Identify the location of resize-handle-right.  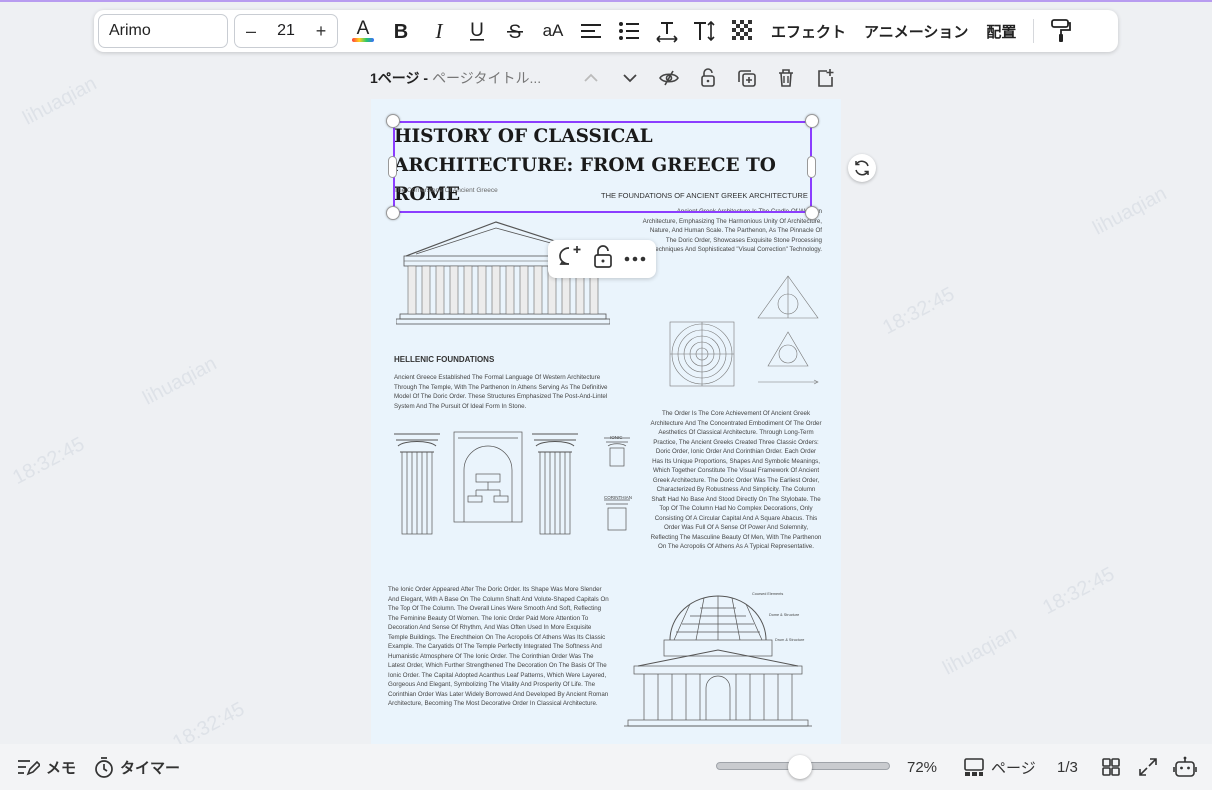
(811, 167).